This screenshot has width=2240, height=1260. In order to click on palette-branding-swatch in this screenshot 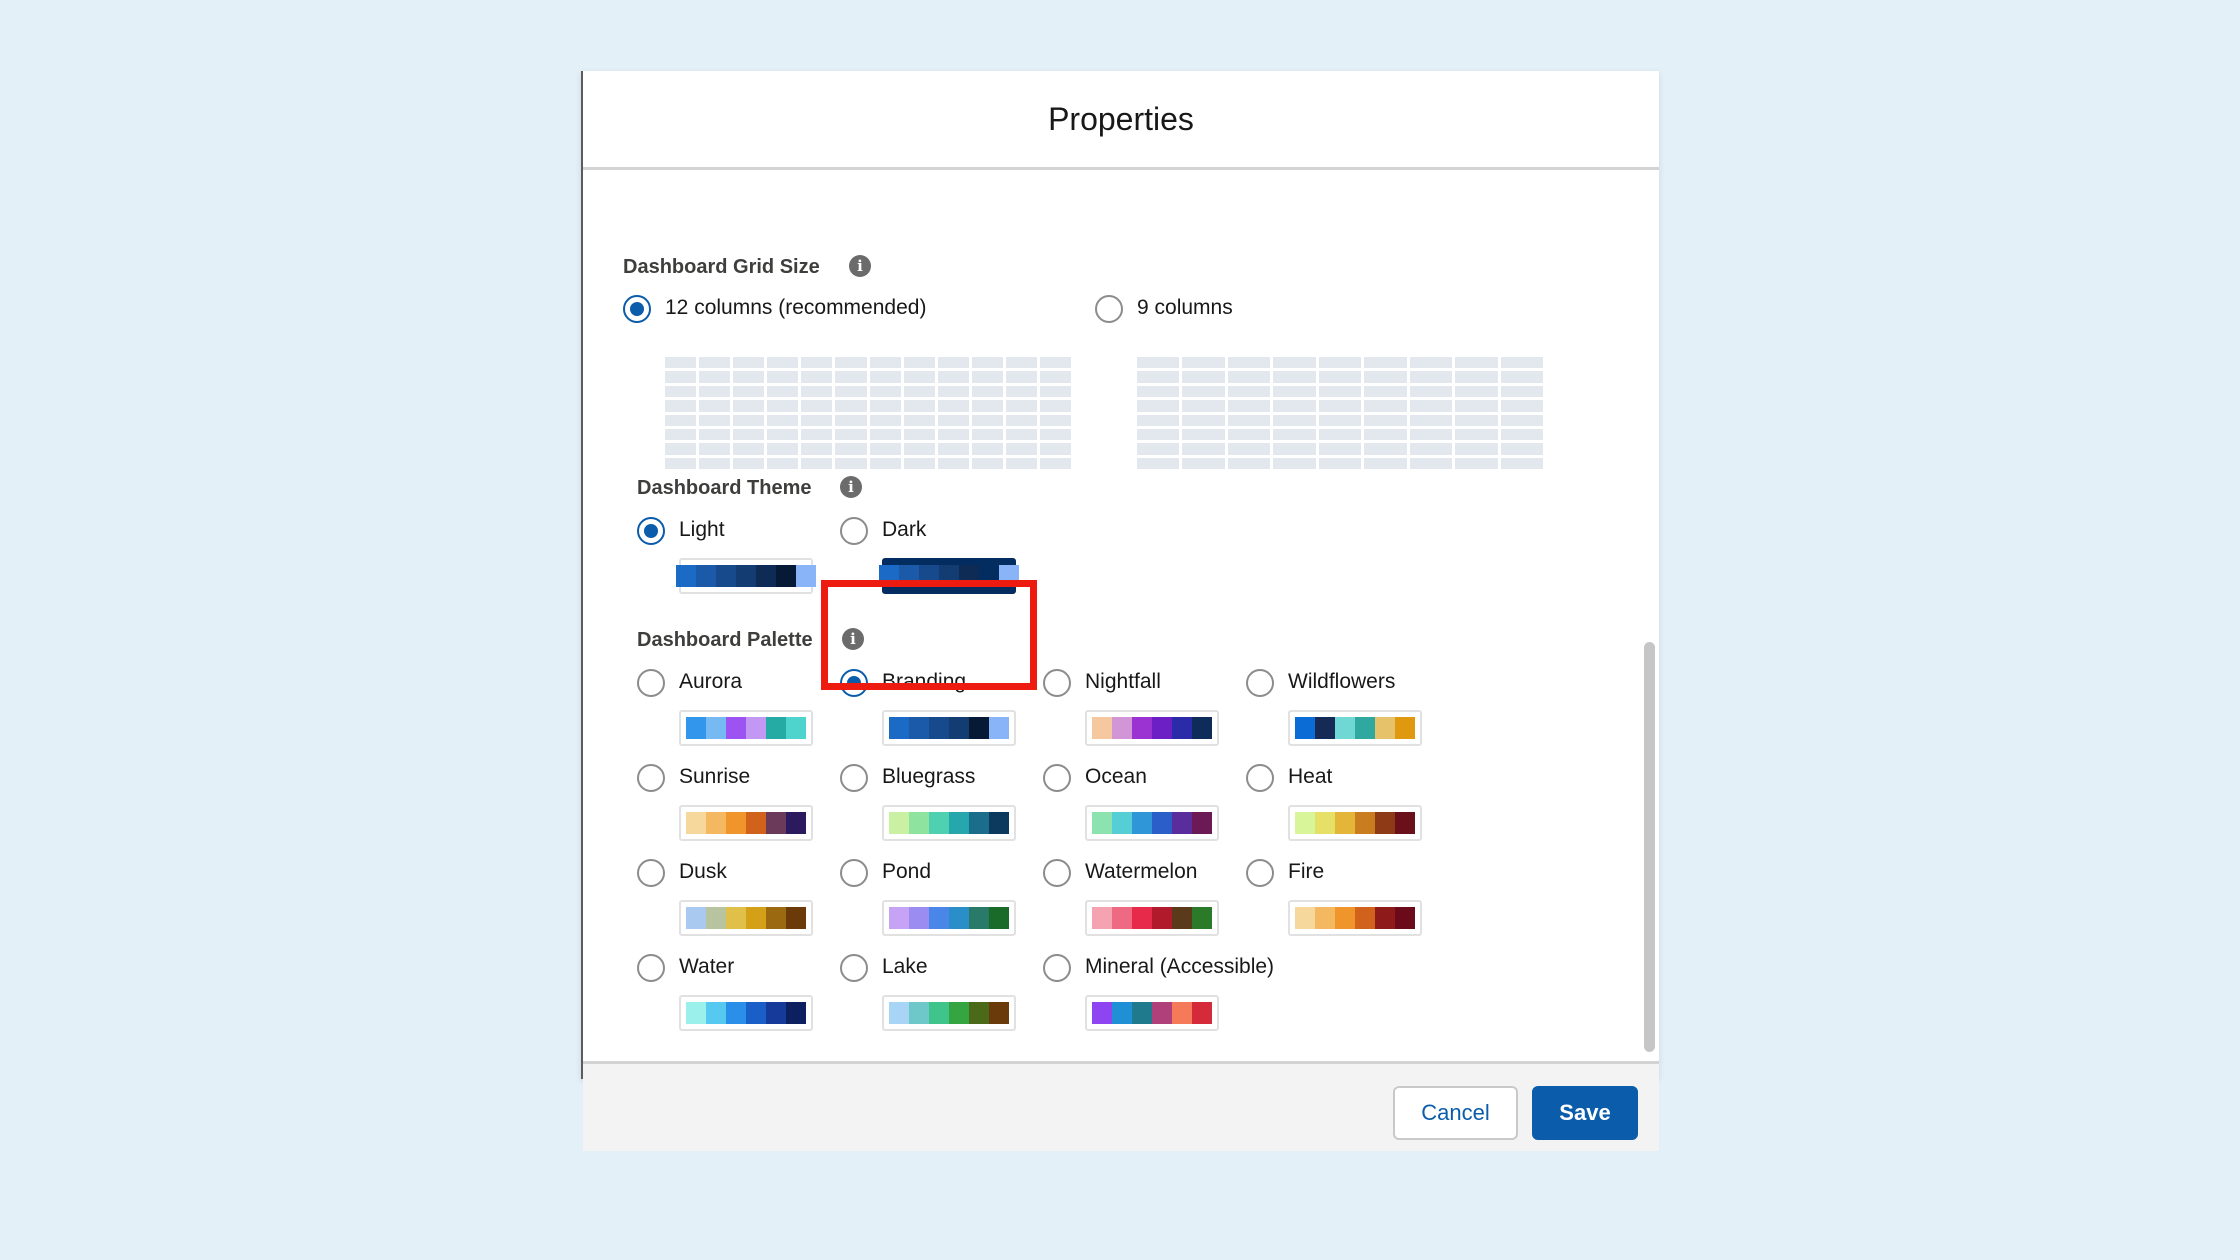, I will do `click(949, 728)`.